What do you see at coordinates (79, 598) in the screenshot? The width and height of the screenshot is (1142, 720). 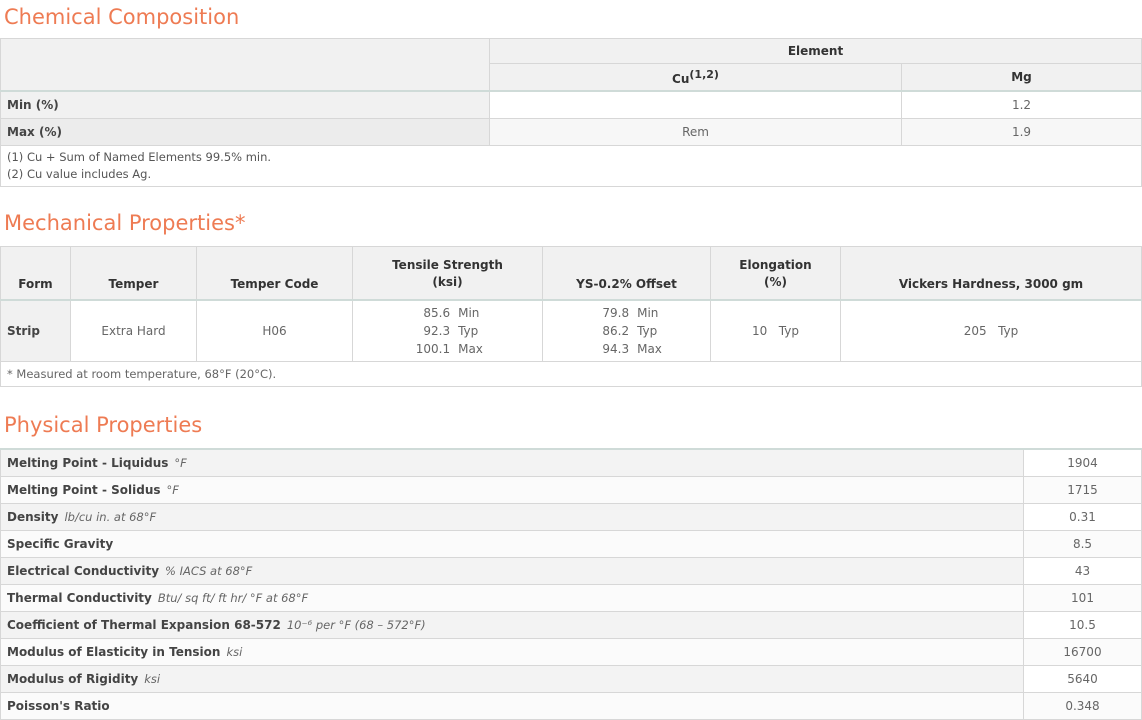 I see `property-name: Thermal Conductivity` at bounding box center [79, 598].